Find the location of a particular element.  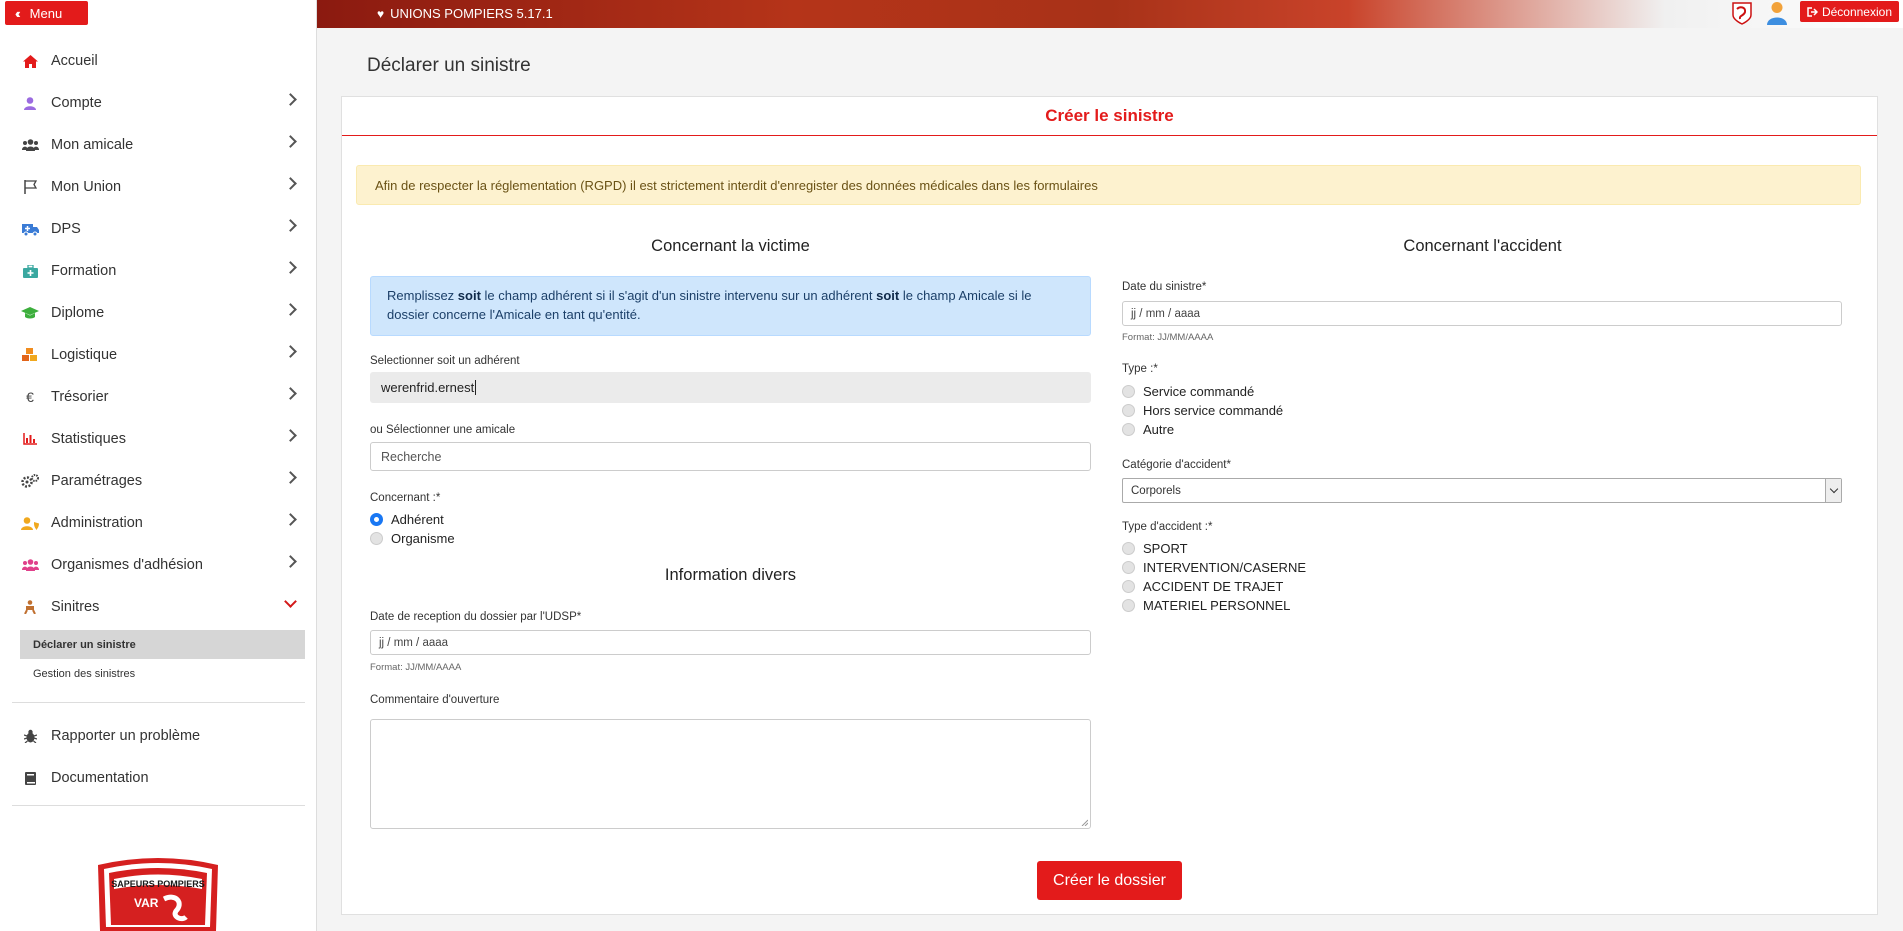

categorie-select: Corporels is located at coordinates (1482, 490).